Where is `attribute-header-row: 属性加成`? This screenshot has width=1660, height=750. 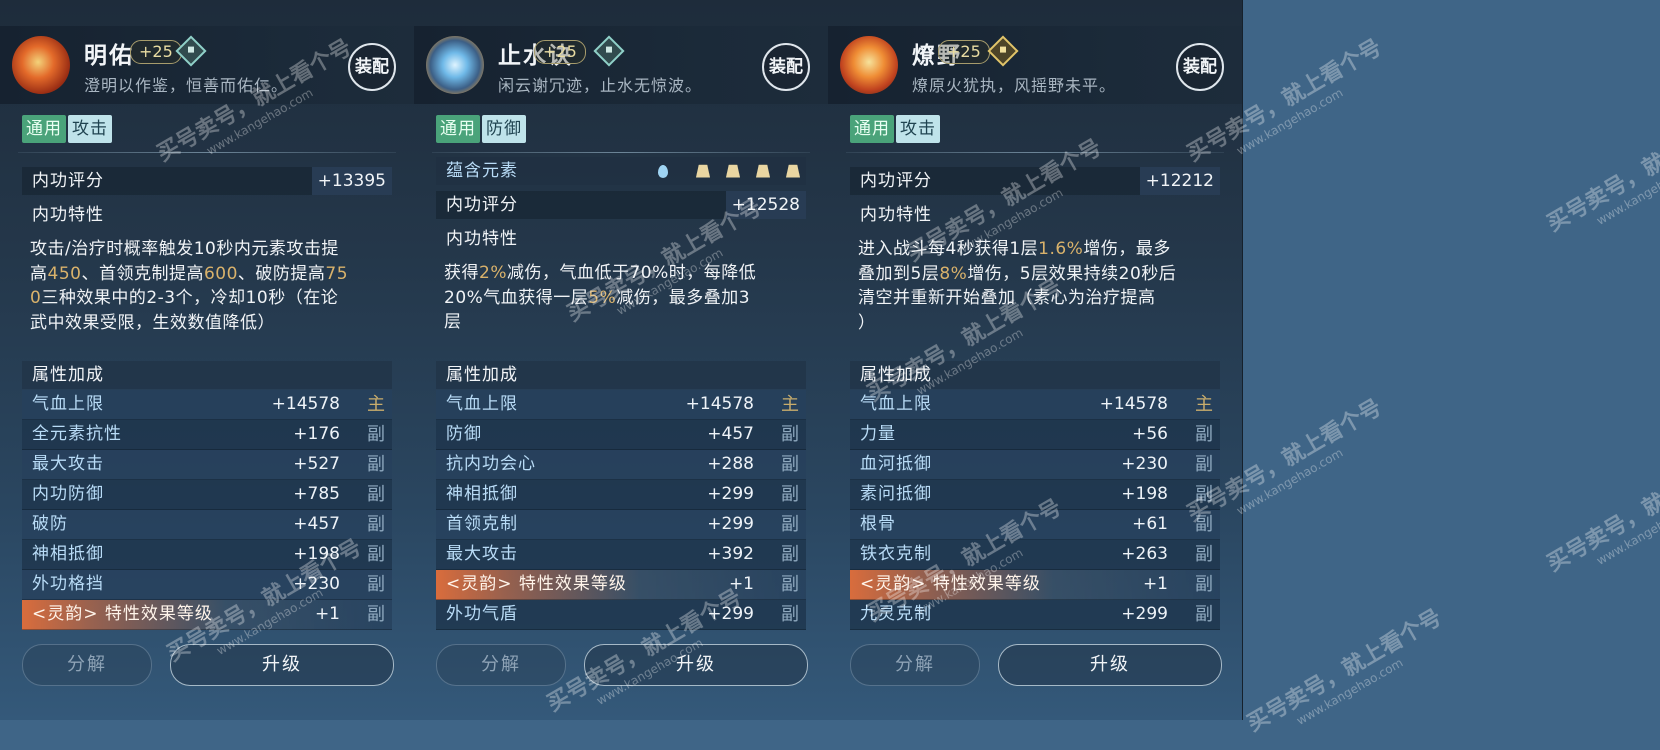
attribute-header-row: 属性加成 is located at coordinates (207, 375).